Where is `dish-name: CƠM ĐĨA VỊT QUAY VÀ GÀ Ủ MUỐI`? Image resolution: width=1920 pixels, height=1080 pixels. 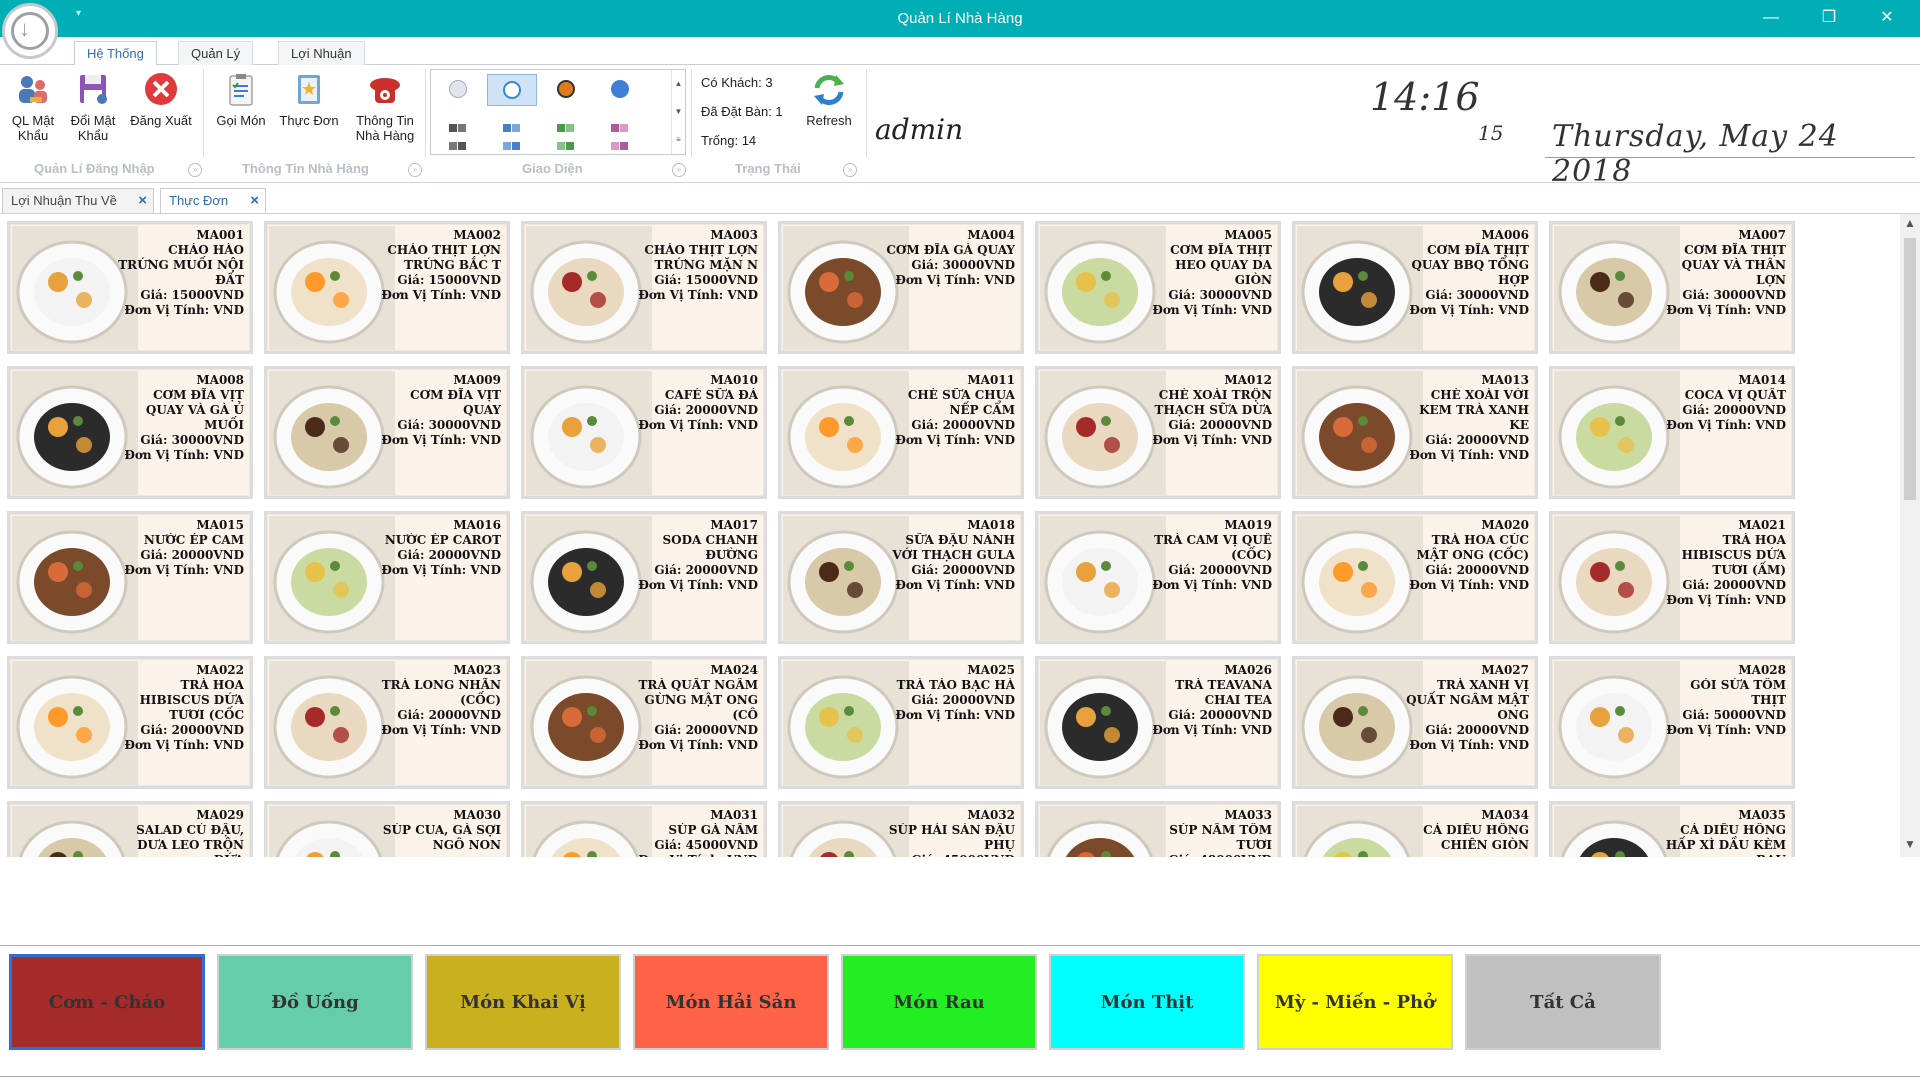
dish-name: CƠM ĐĨA VỊT QUAY VÀ GÀ Ủ MUỐI is located at coordinates (194, 410).